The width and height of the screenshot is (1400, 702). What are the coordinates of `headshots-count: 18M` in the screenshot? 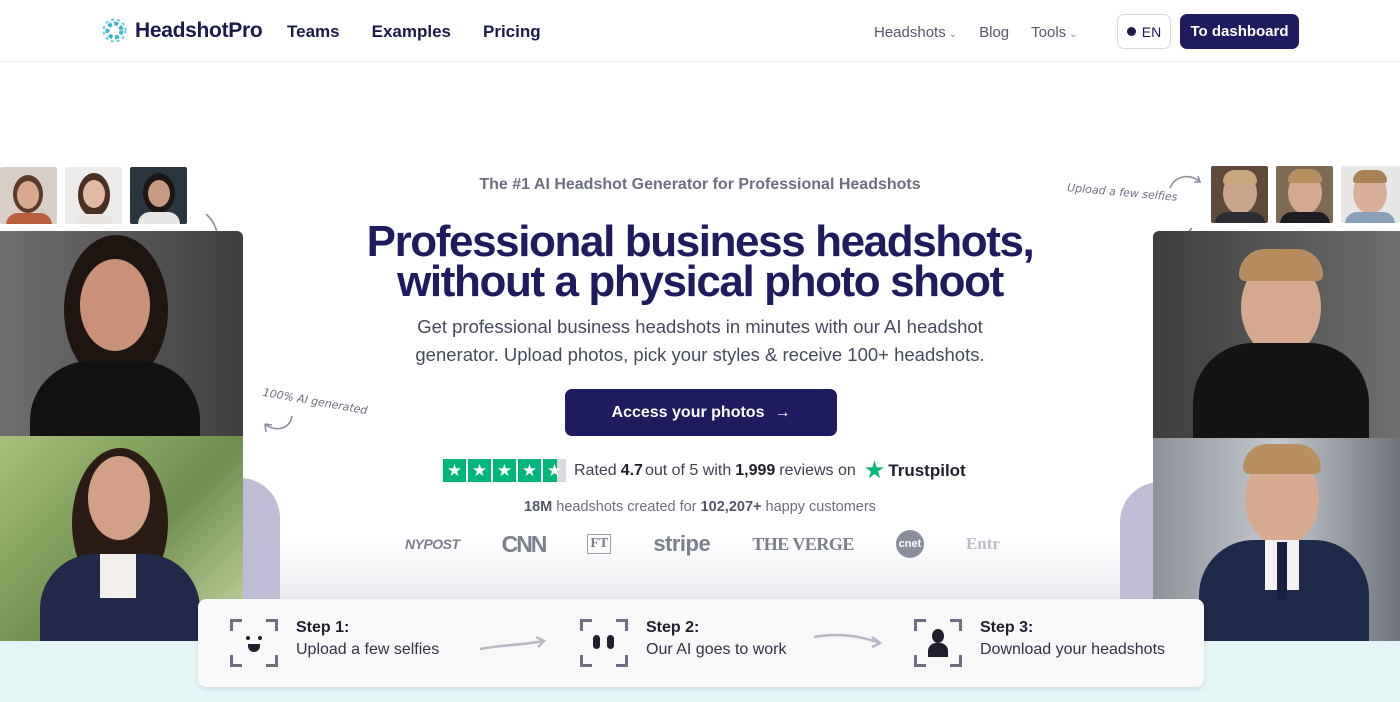 It's located at (538, 507).